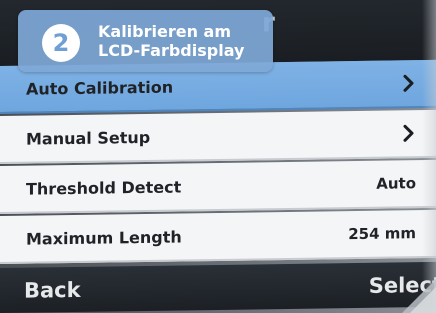 The height and width of the screenshot is (313, 436). What do you see at coordinates (52, 289) in the screenshot?
I see `back-softkey: Back` at bounding box center [52, 289].